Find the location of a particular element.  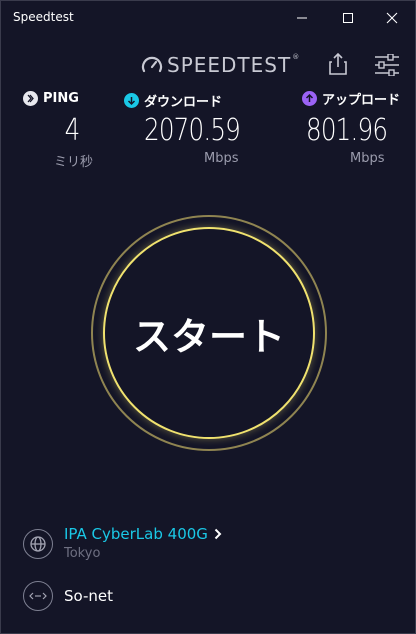

registered-mark: ® is located at coordinates (296, 57).